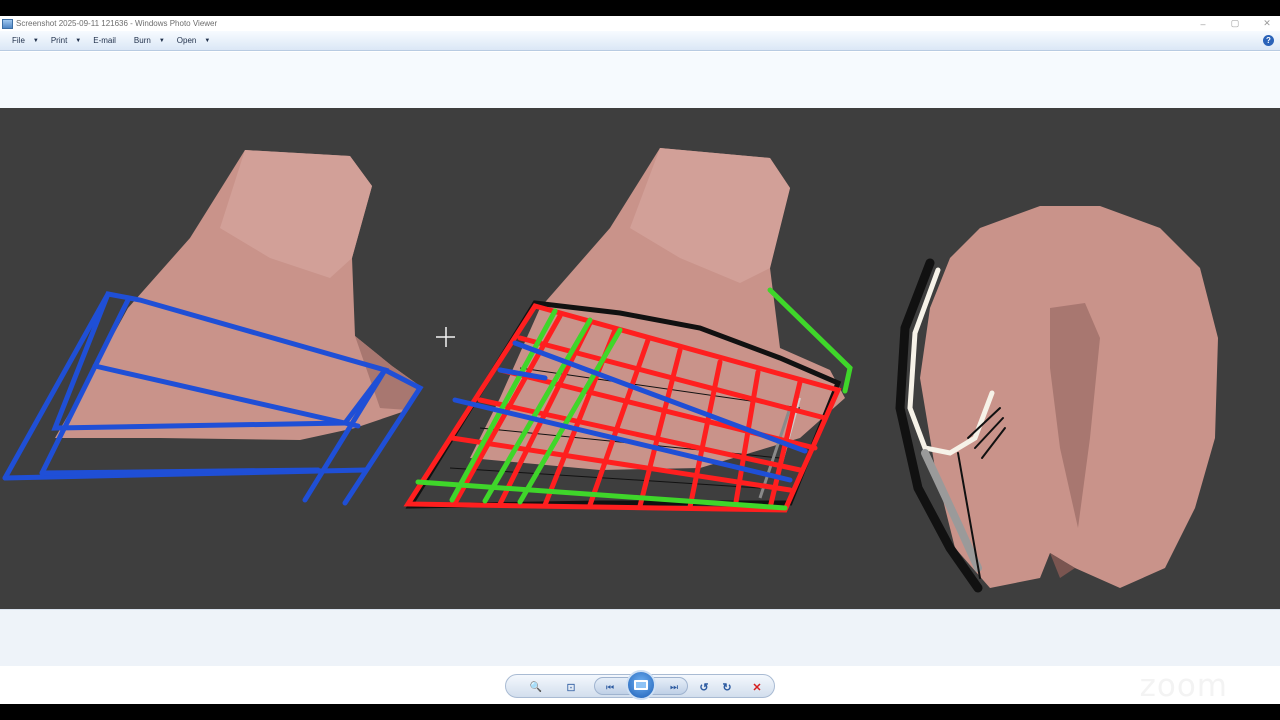 The width and height of the screenshot is (1280, 720). What do you see at coordinates (25, 40) in the screenshot?
I see `menu-file: File ▼` at bounding box center [25, 40].